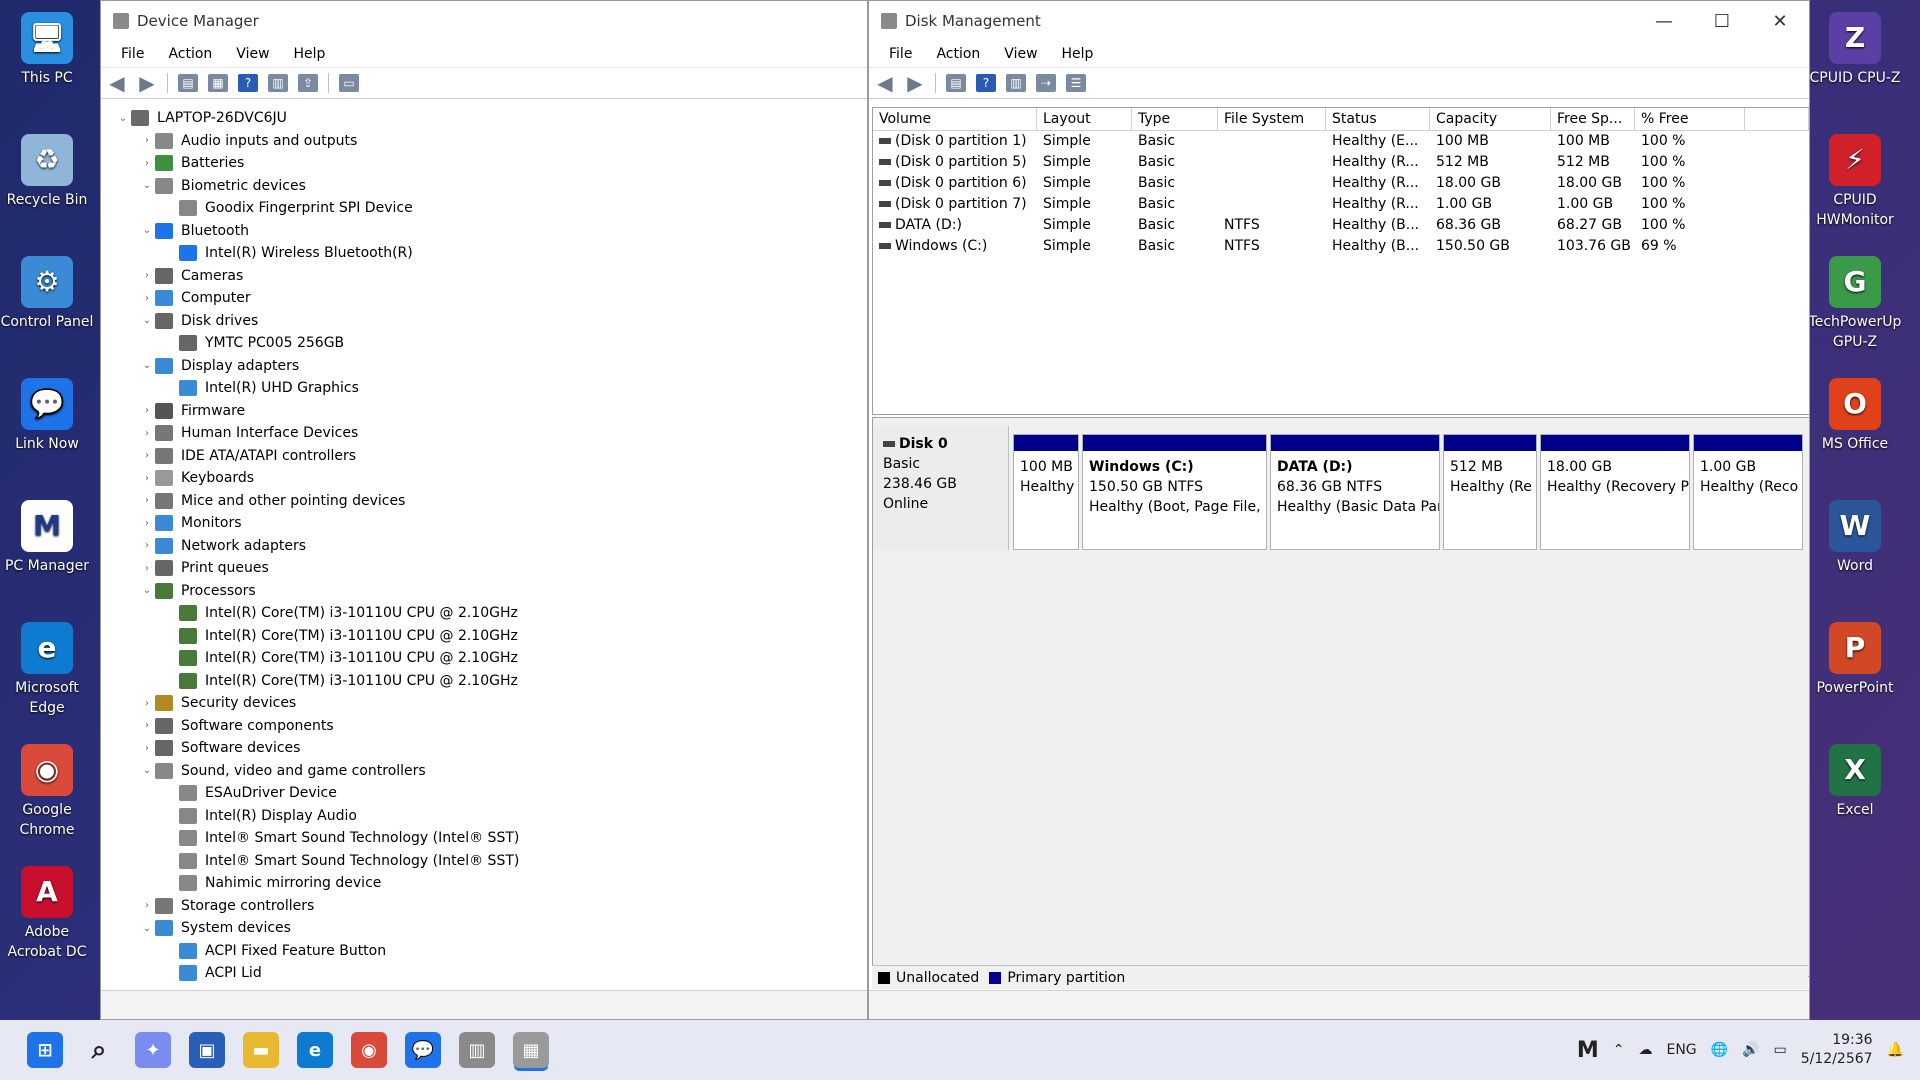 This screenshot has height=1080, width=1920. What do you see at coordinates (487, 568) in the screenshot?
I see `tree-category: › Print queues` at bounding box center [487, 568].